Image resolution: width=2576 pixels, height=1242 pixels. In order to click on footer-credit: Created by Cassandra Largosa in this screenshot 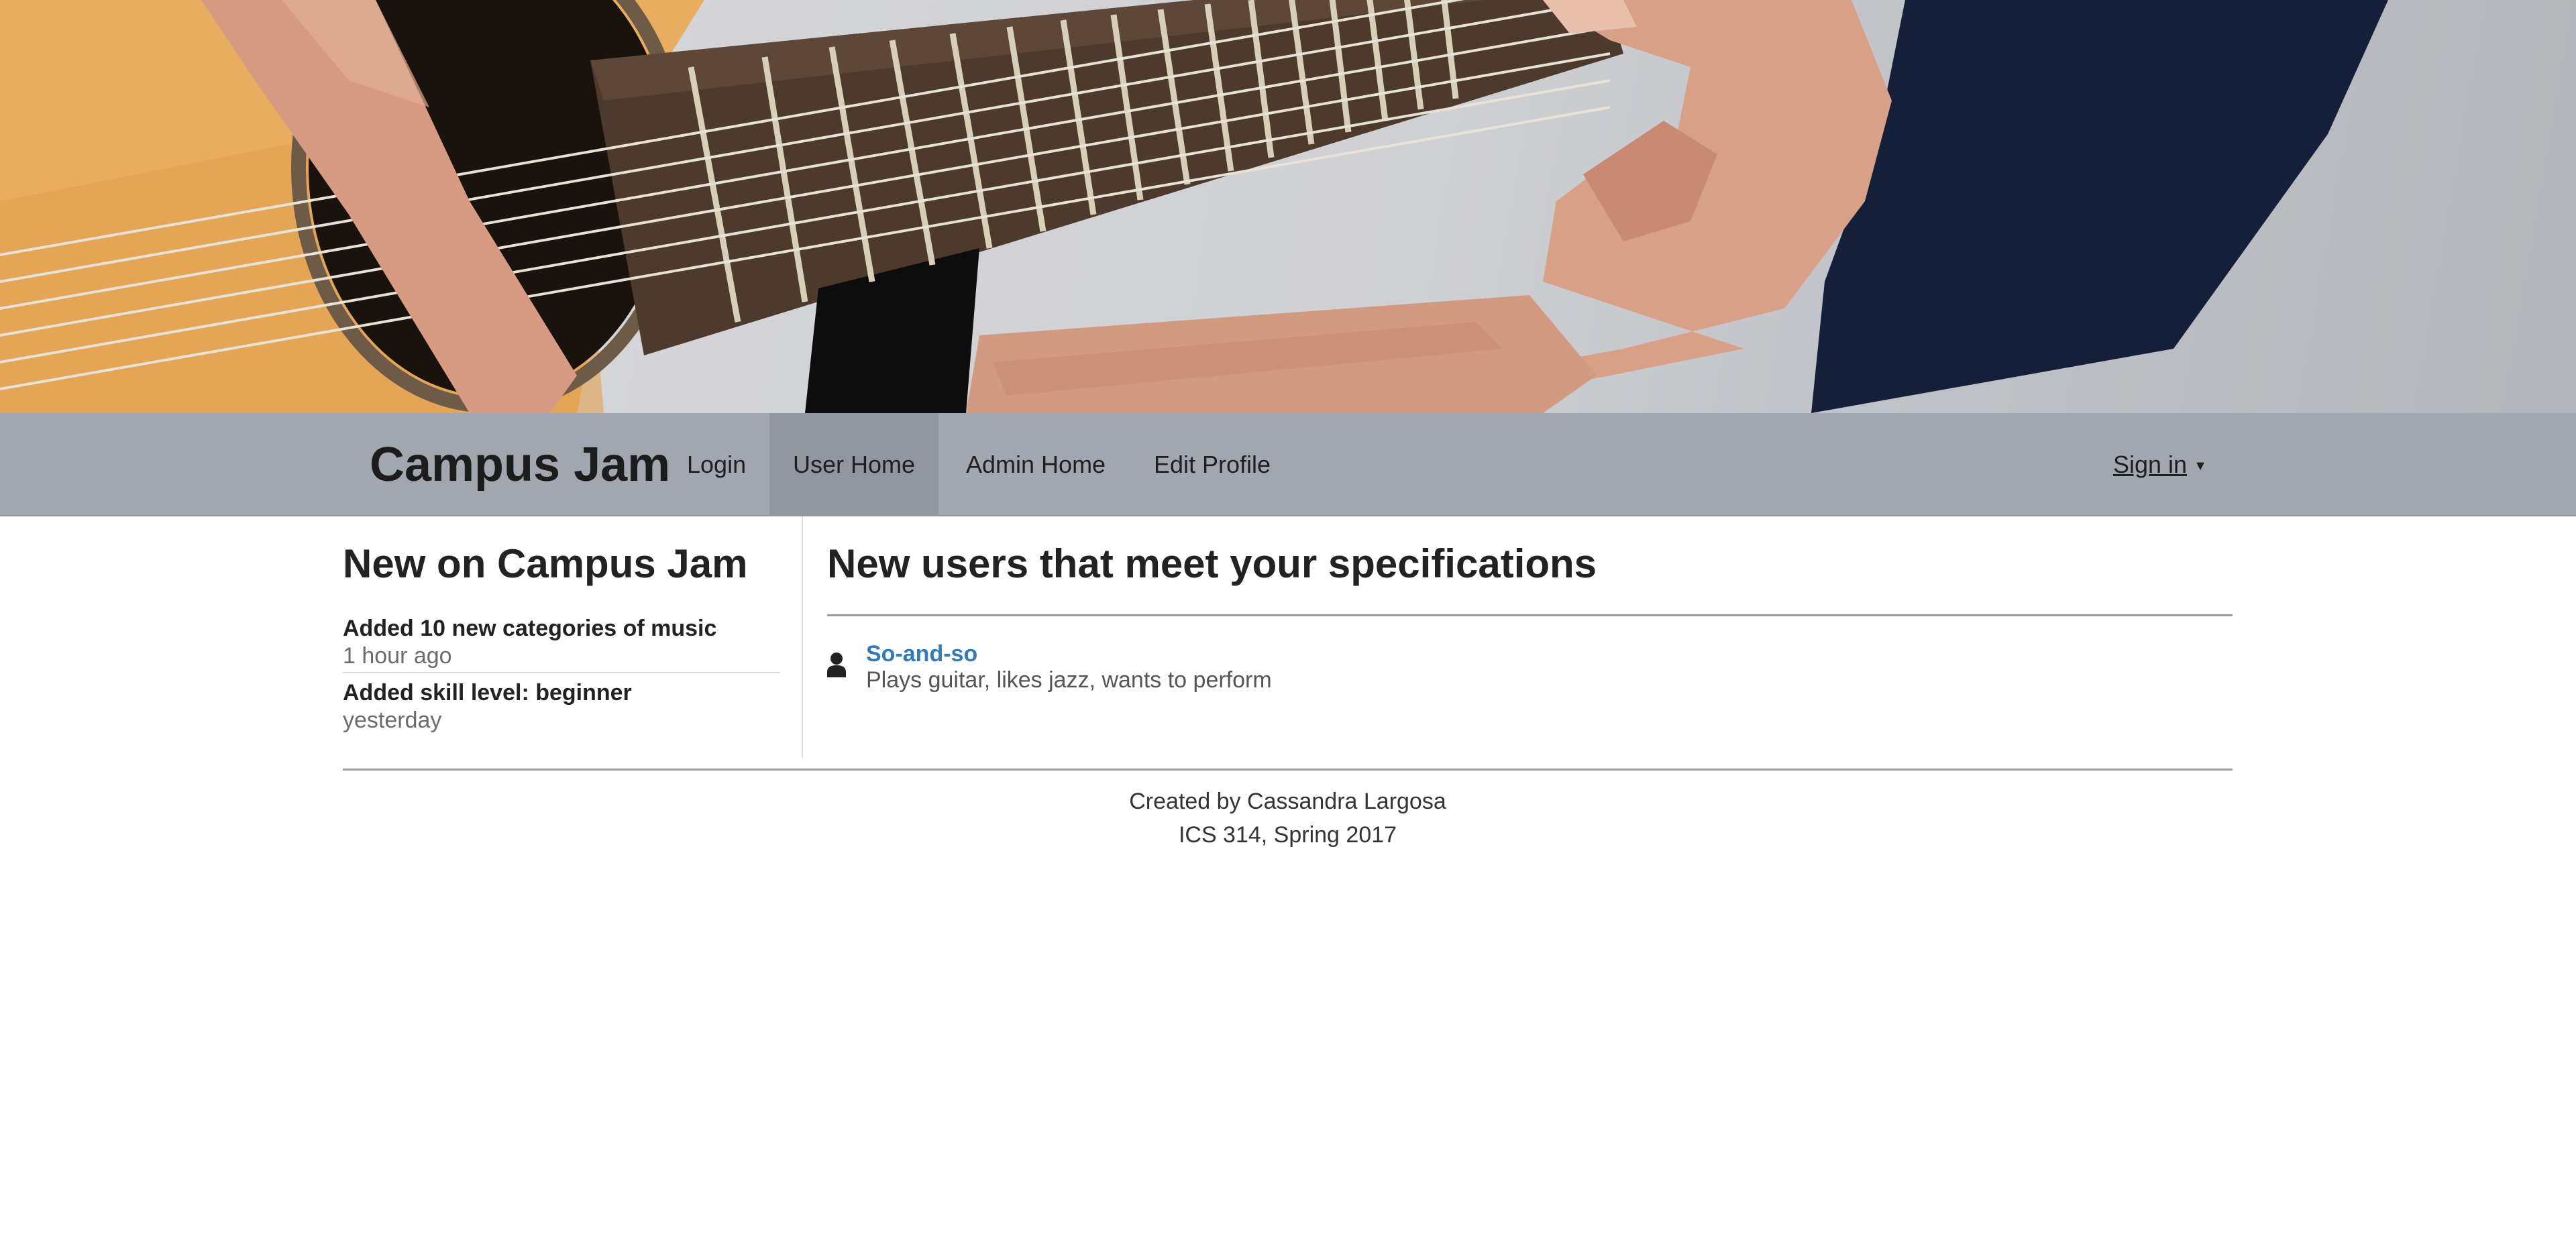, I will do `click(1287, 801)`.